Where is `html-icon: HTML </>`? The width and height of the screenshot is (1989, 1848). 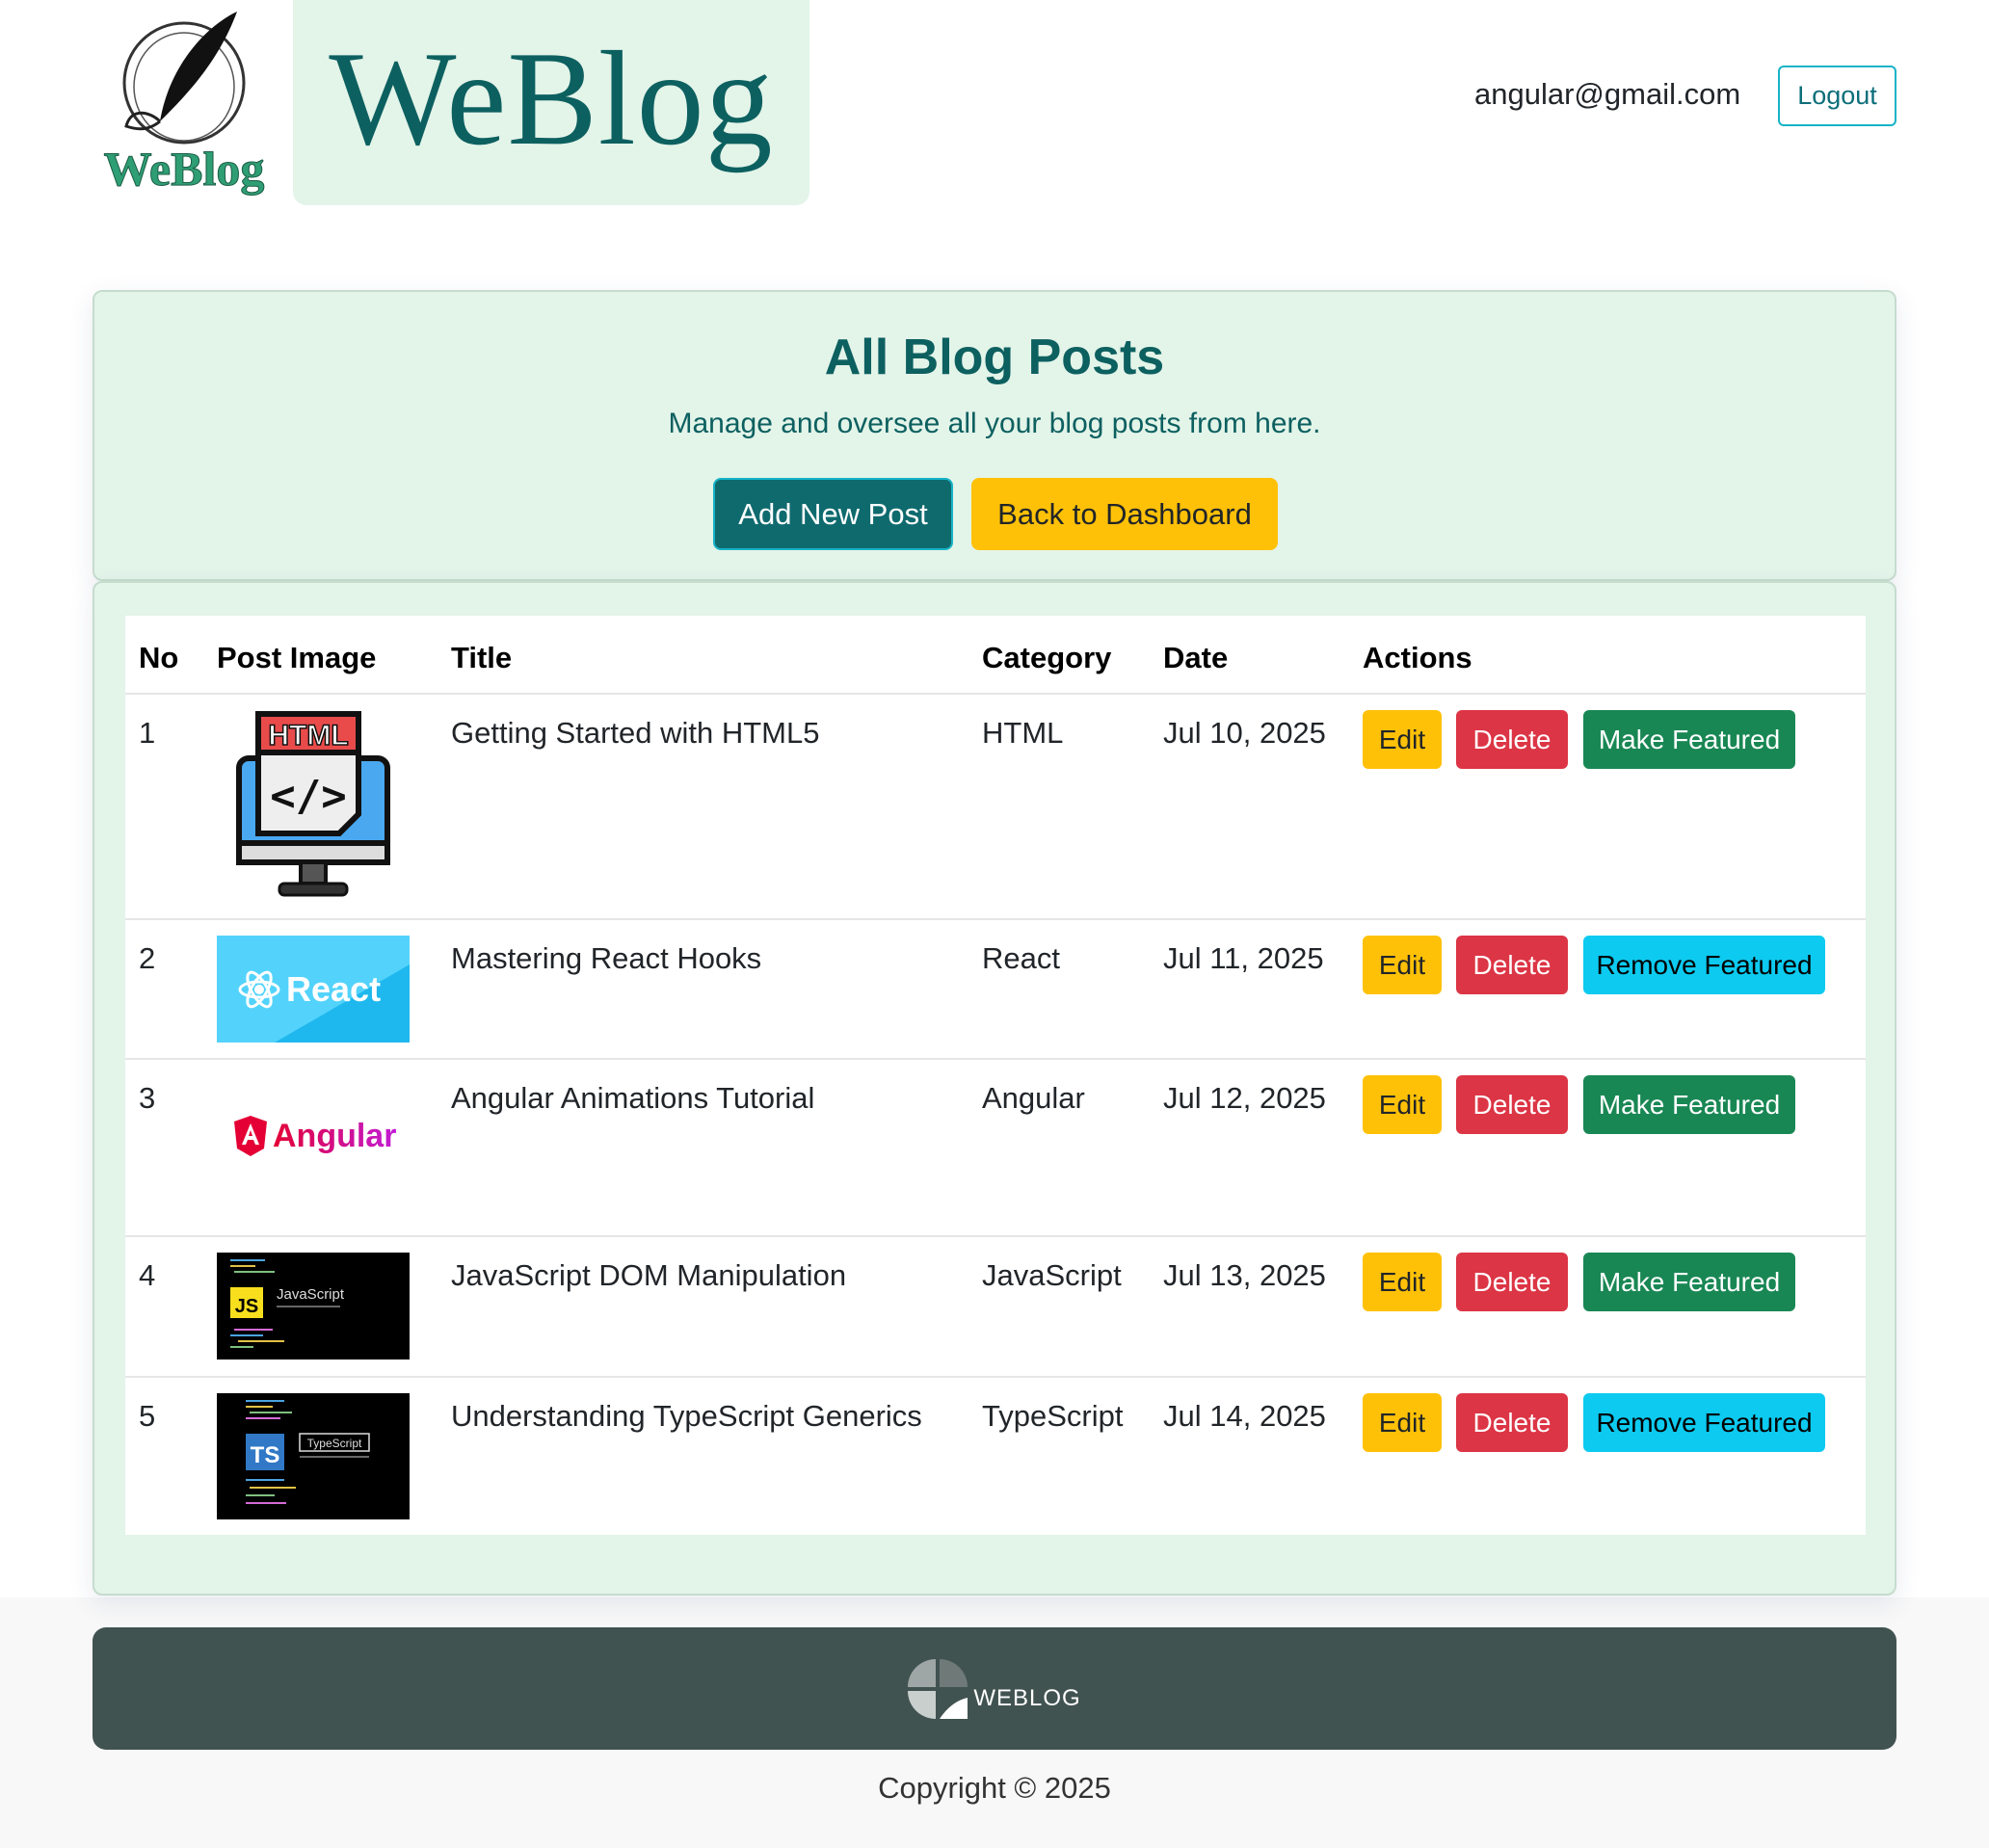
html-icon: HTML </> is located at coordinates (313, 806).